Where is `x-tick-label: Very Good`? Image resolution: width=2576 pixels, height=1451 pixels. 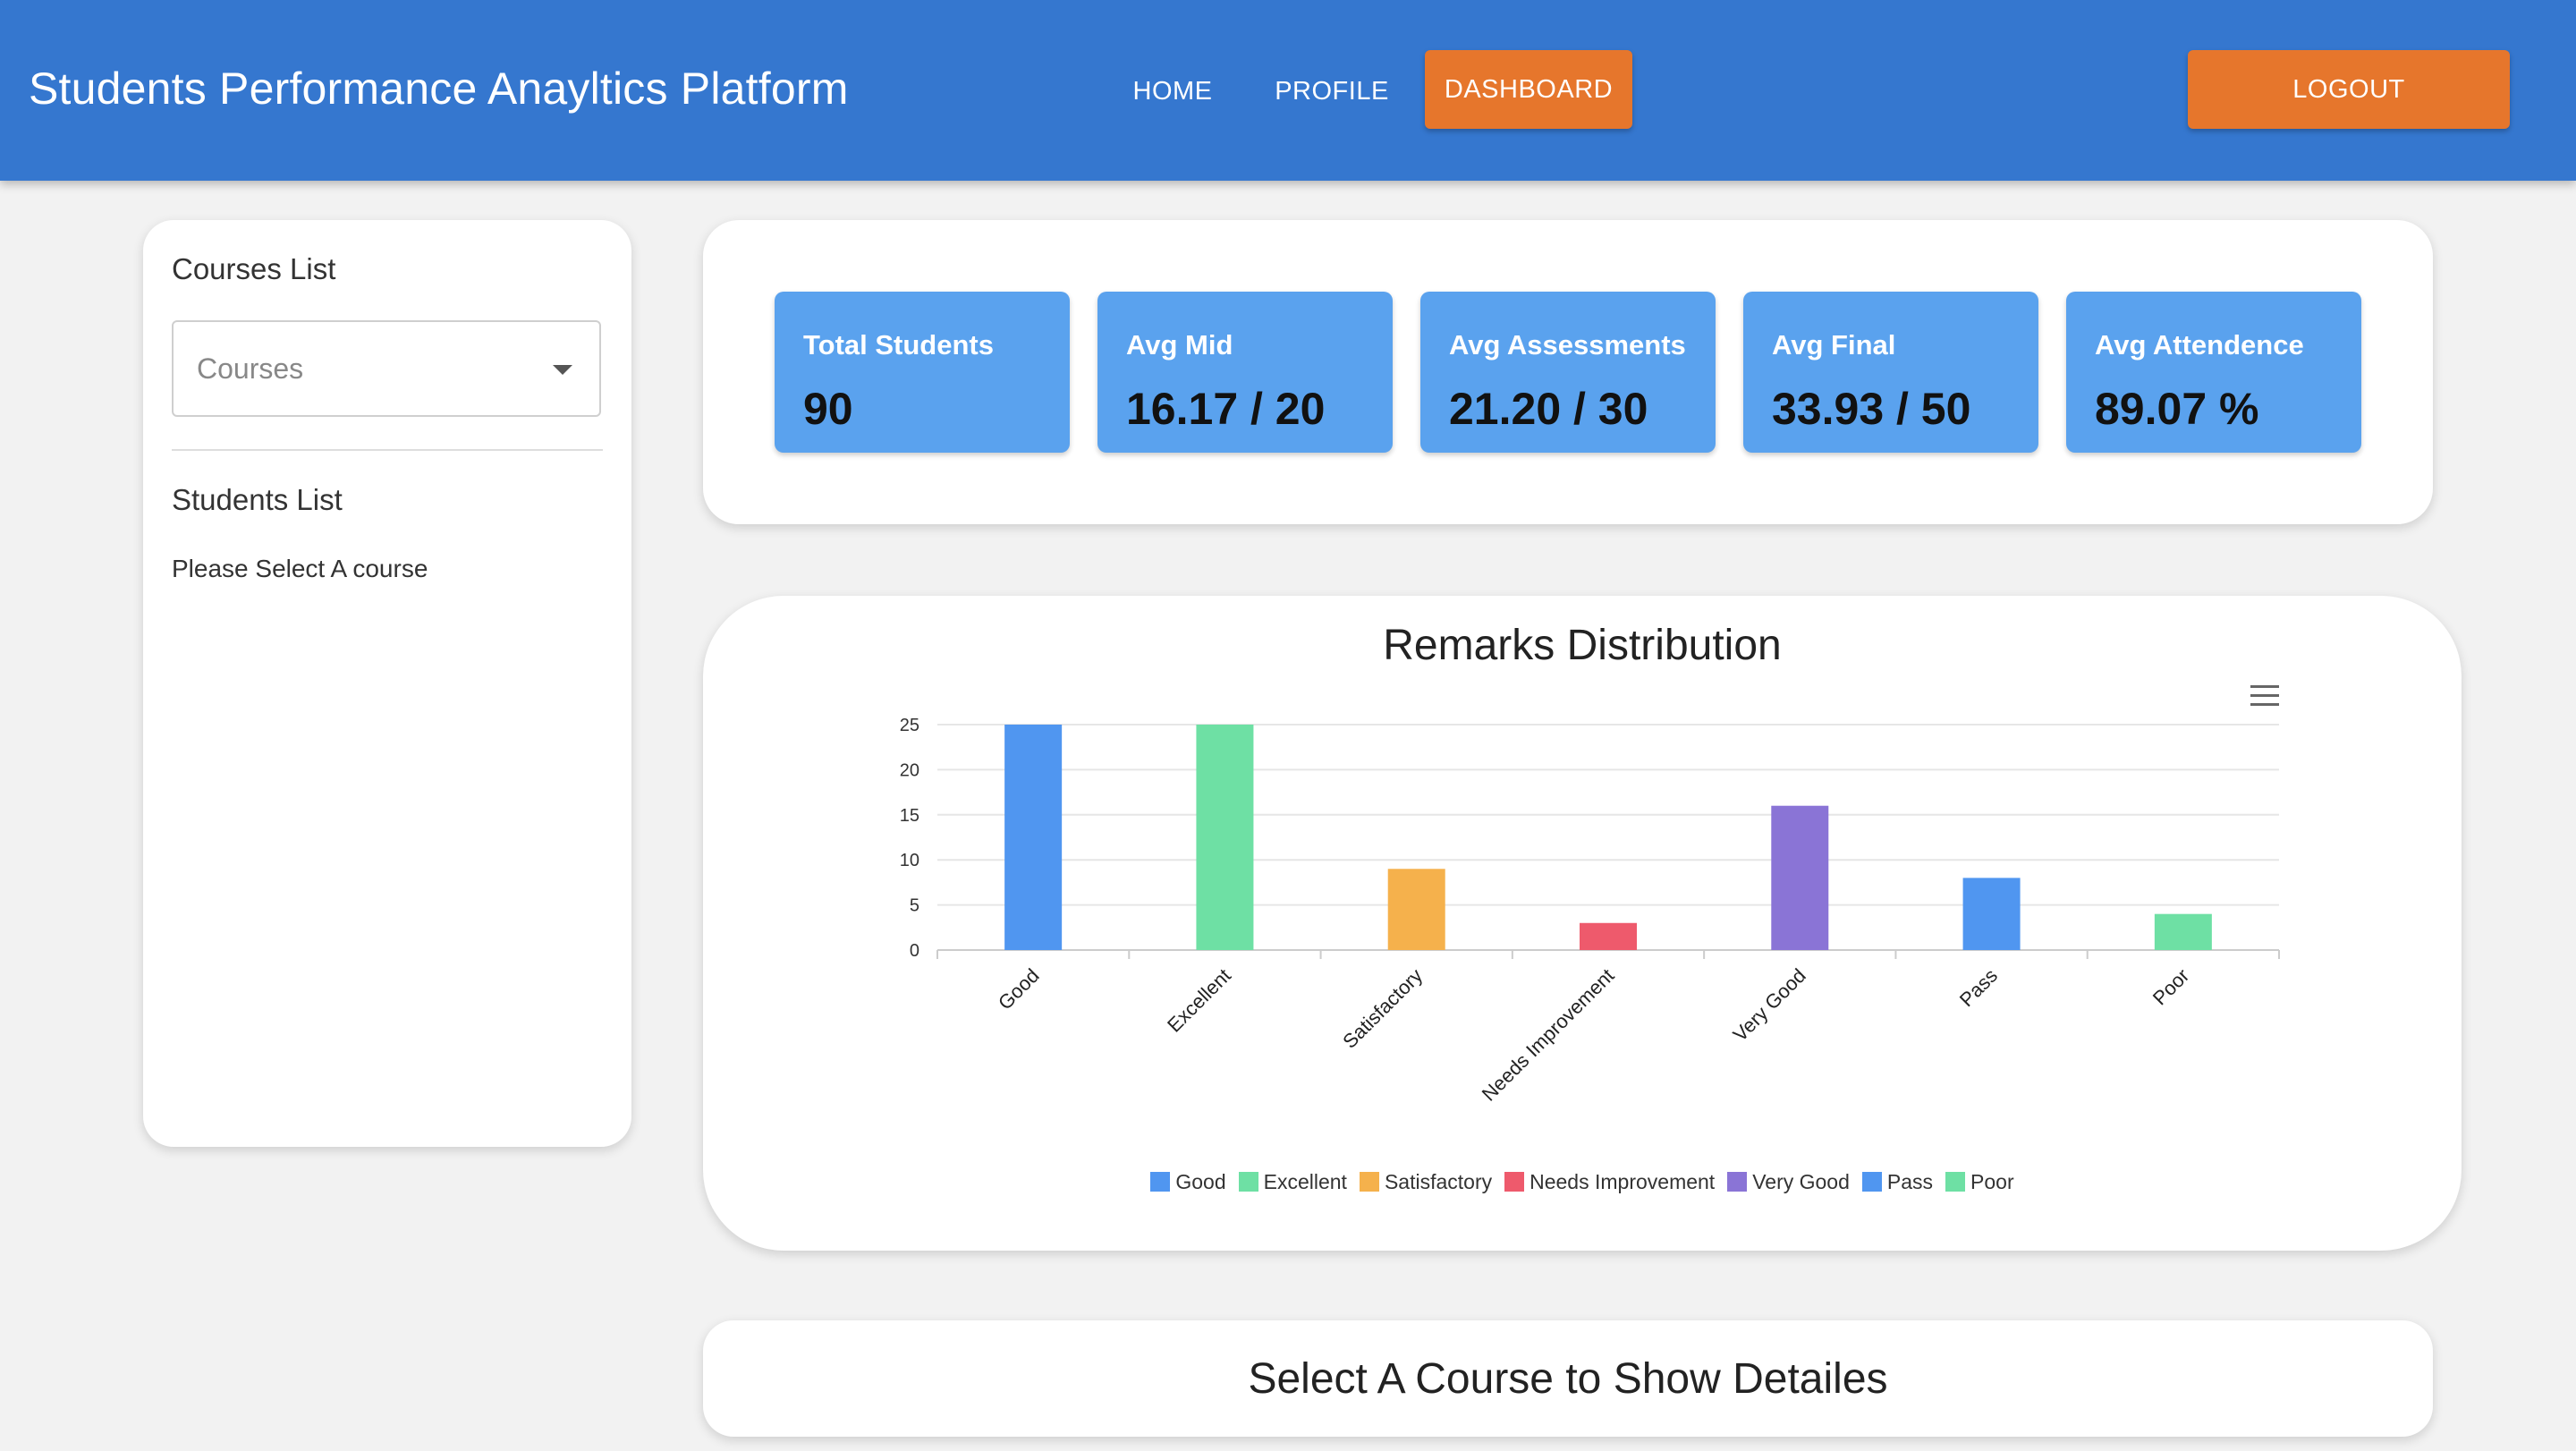 x-tick-label: Very Good is located at coordinates (1769, 1005).